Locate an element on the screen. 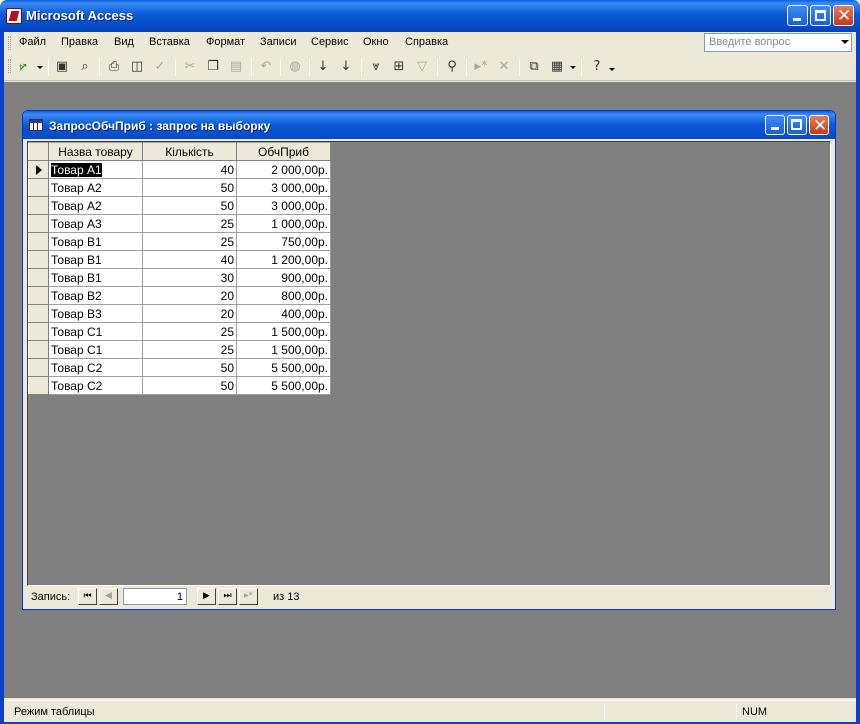 Image resolution: width=860 pixels, height=724 pixels. ask-question-input: Введите вопрос is located at coordinates (778, 42).